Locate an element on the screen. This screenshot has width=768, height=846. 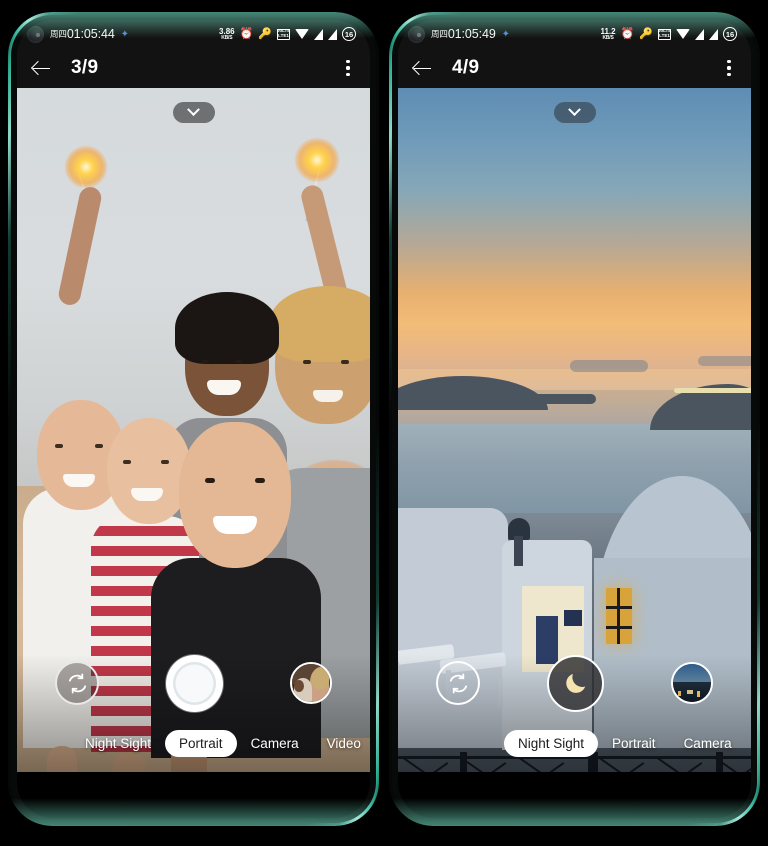
page-title: 4/9 is located at coordinates (466, 67).